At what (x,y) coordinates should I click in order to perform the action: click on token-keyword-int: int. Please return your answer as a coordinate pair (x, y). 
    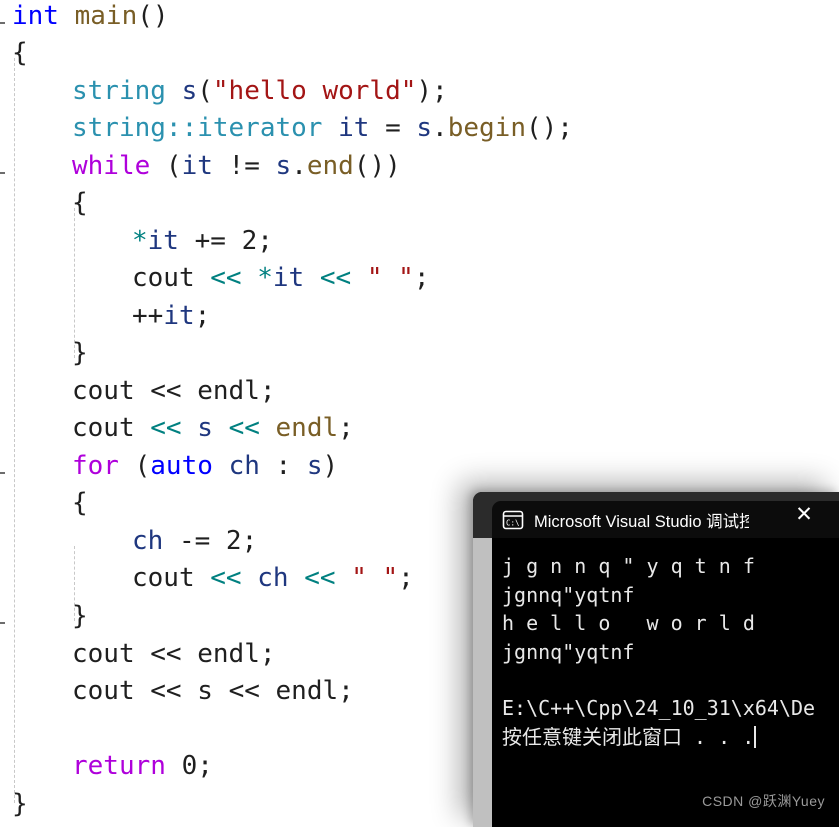
    Looking at the image, I should click on (35, 16).